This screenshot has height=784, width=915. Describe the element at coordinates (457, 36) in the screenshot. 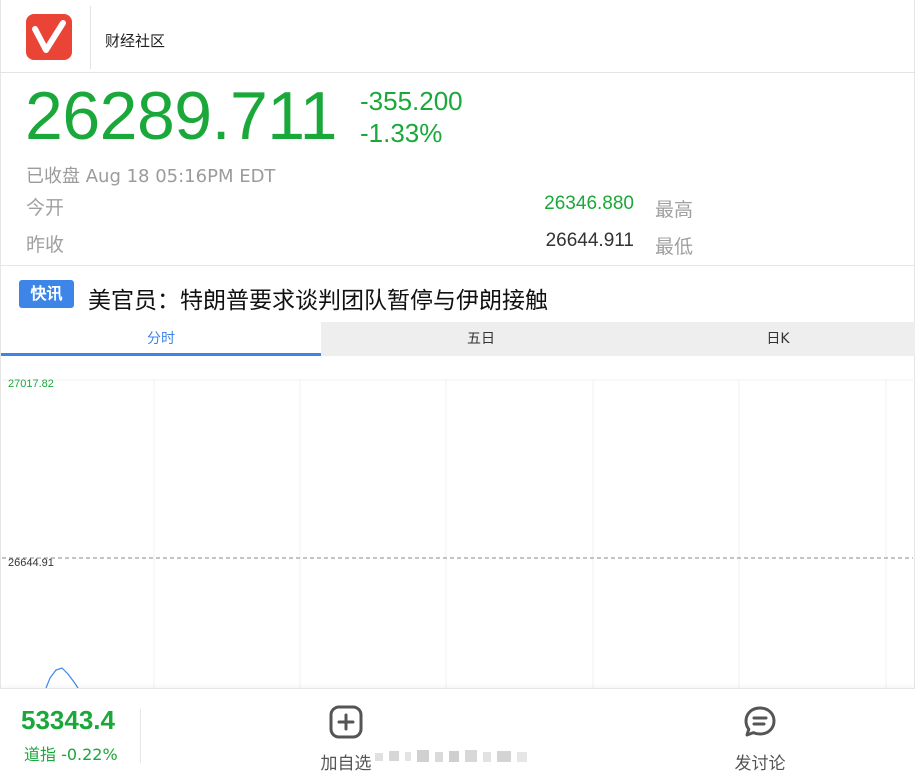

I see `header: 财经社区` at that location.